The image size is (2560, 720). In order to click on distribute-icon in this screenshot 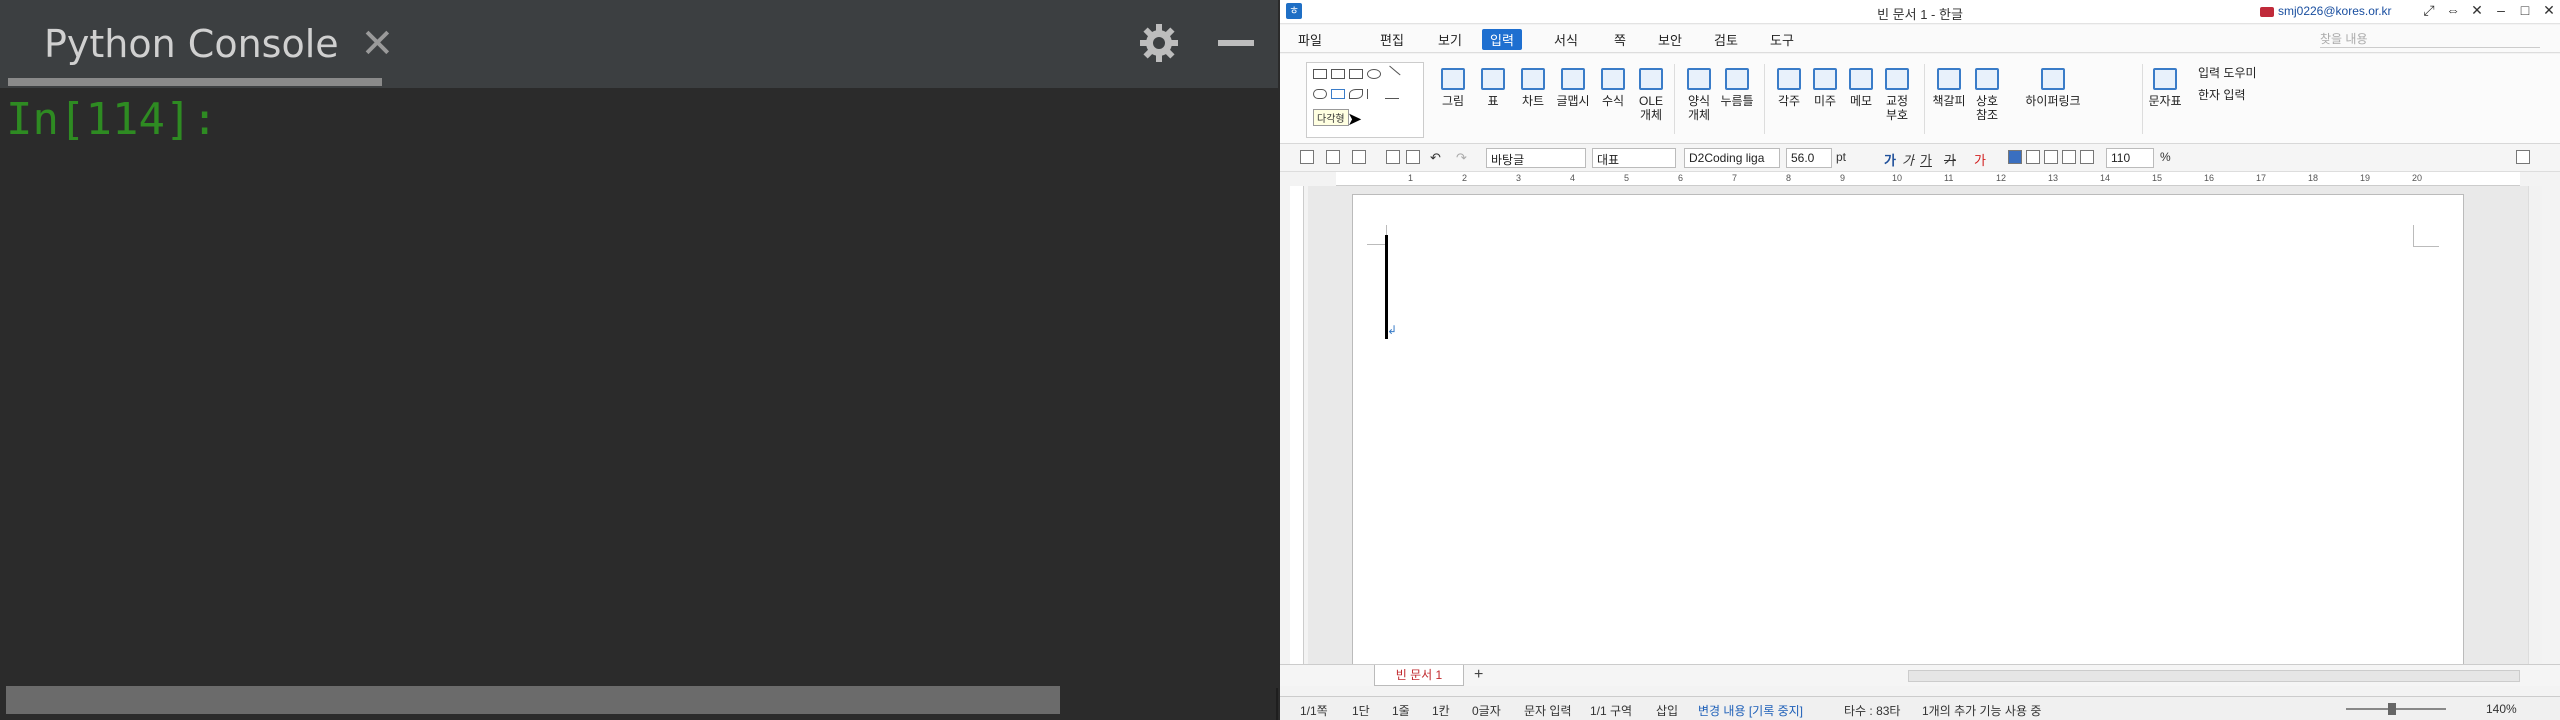, I will do `click(2087, 157)`.